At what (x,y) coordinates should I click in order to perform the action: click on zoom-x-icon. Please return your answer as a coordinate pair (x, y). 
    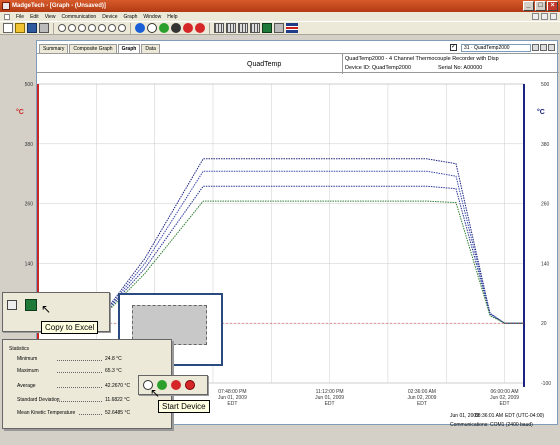
    Looking at the image, I should click on (102, 28).